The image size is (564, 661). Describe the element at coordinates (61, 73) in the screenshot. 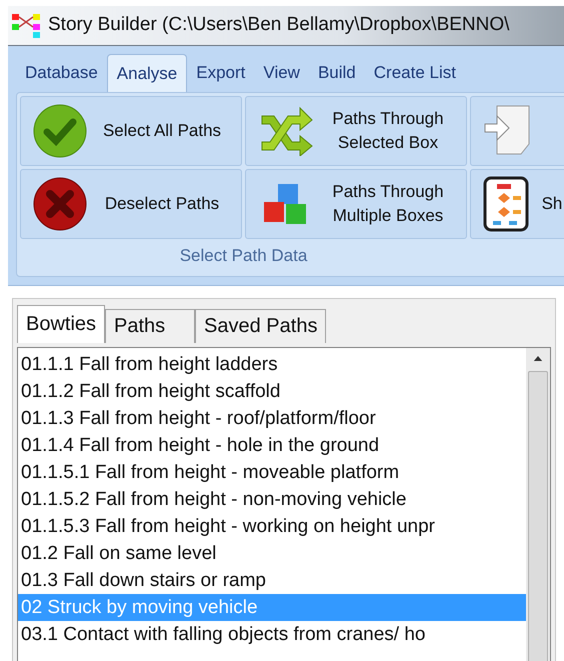

I see `ribbon-tab: Database` at that location.